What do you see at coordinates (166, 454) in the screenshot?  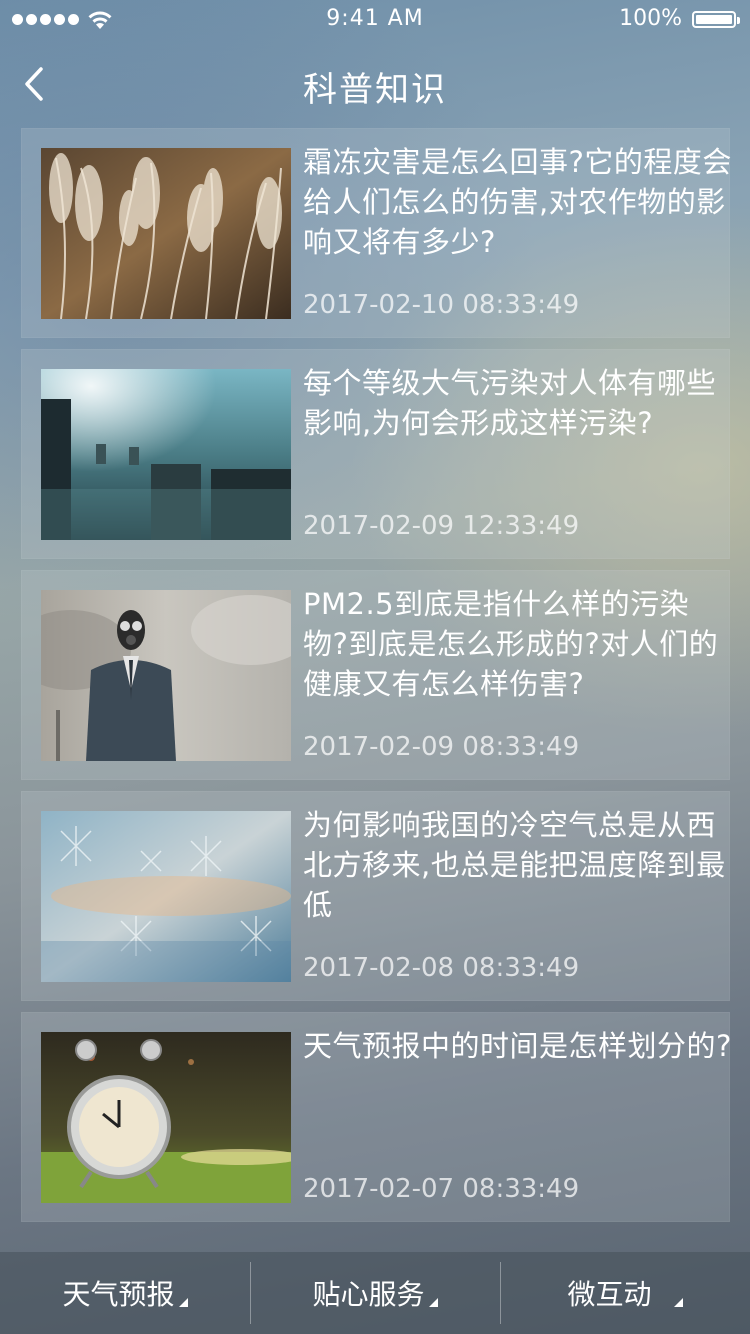 I see `article-thumbnail-smog-city` at bounding box center [166, 454].